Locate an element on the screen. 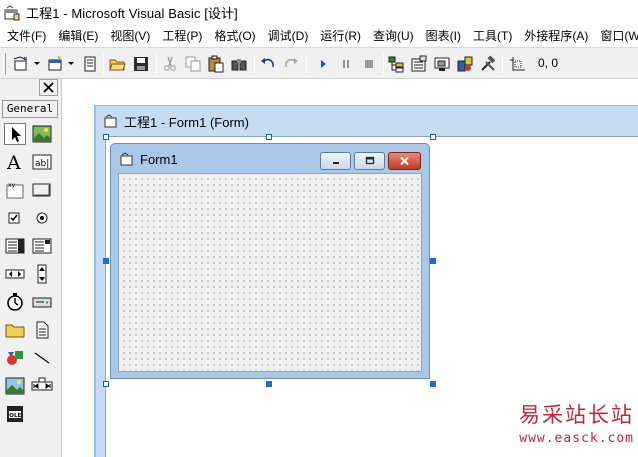 This screenshot has height=457, width=638. line-tool is located at coordinates (42, 358).